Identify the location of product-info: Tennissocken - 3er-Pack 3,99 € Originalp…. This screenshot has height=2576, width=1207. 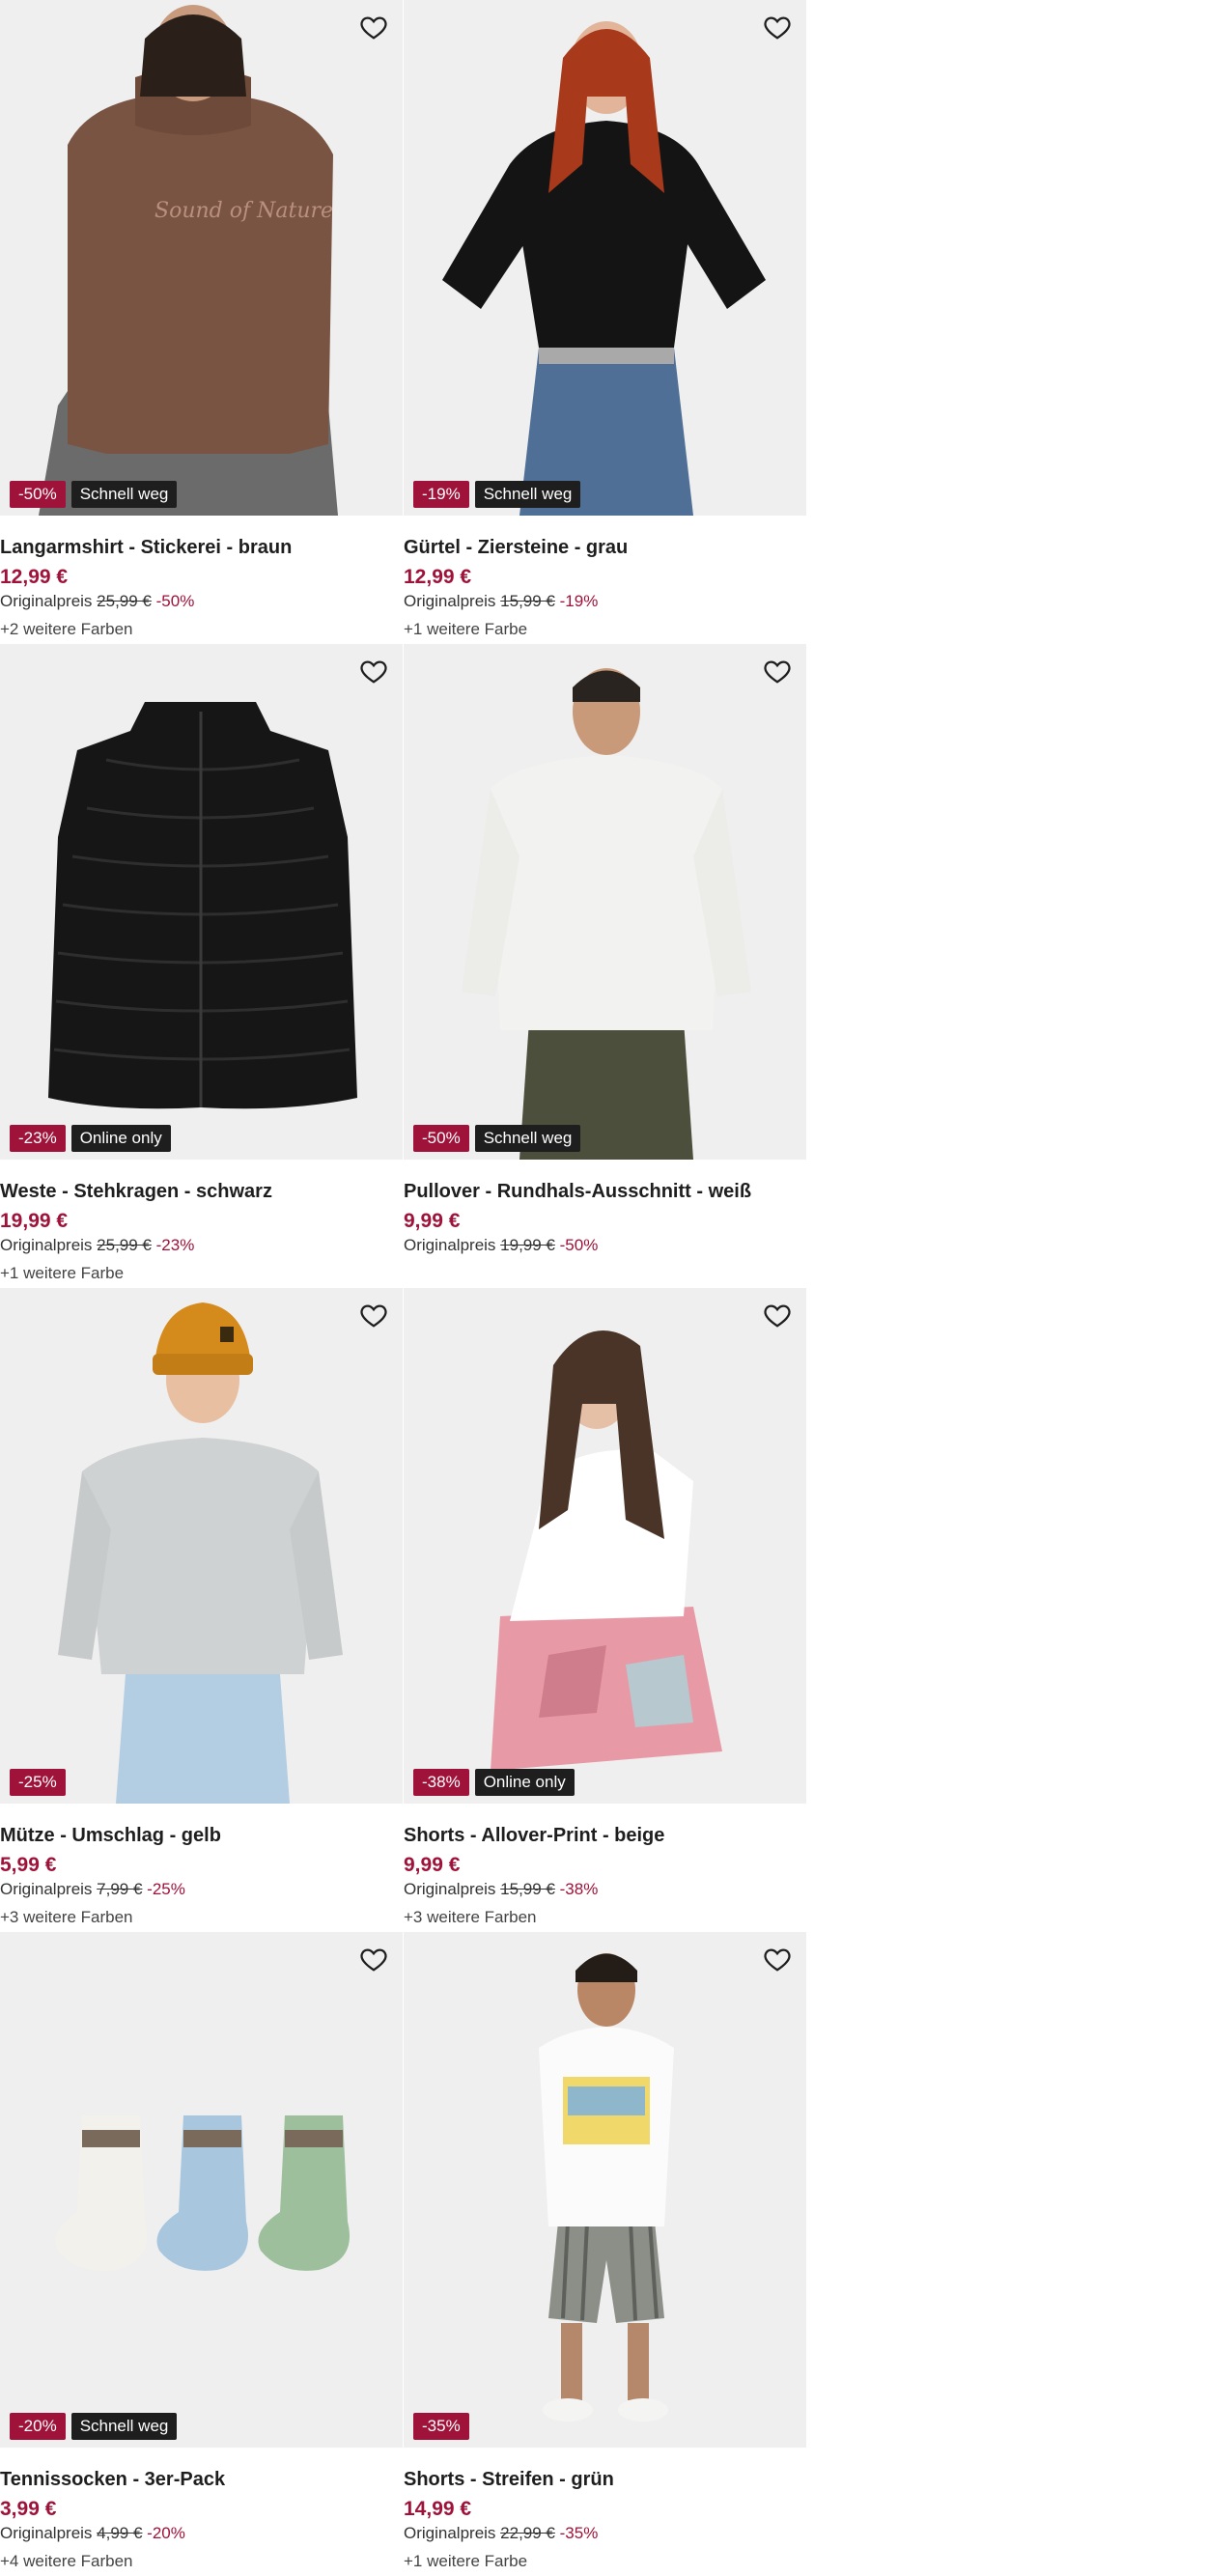
(202, 2511).